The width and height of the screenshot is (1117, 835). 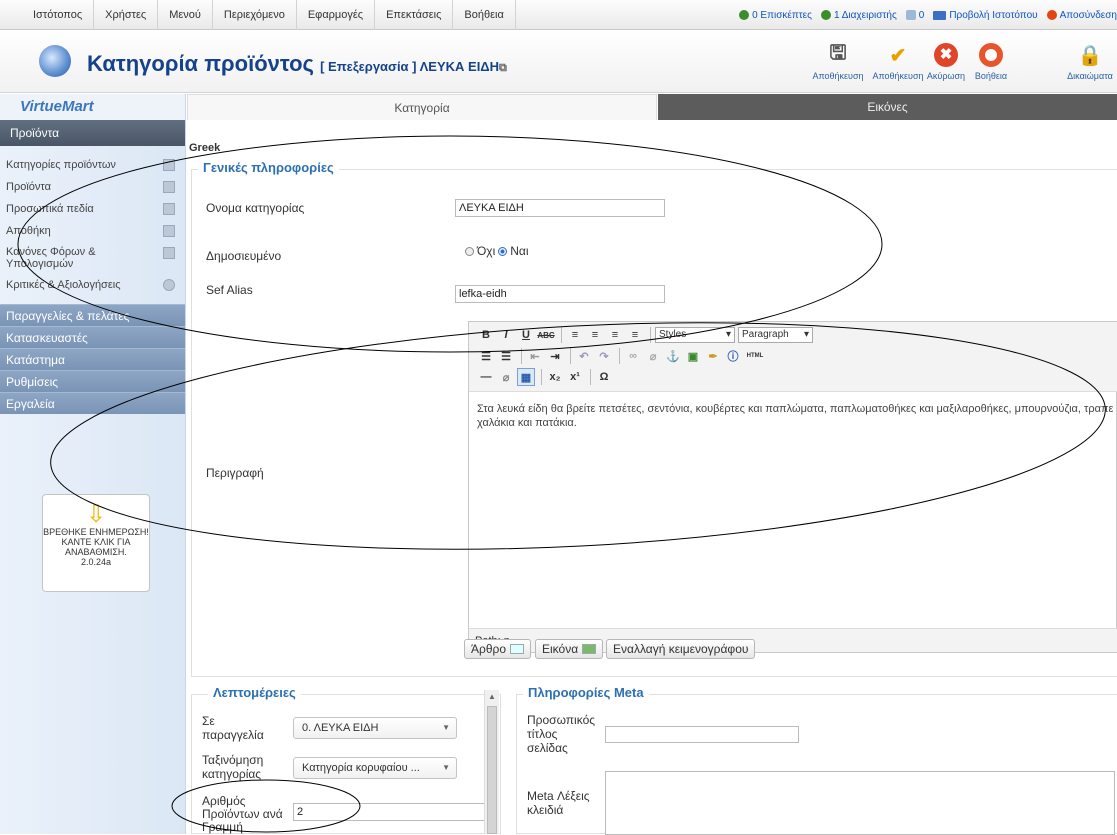 What do you see at coordinates (898, 76) in the screenshot?
I see `save-close-label: Αποθήκευση` at bounding box center [898, 76].